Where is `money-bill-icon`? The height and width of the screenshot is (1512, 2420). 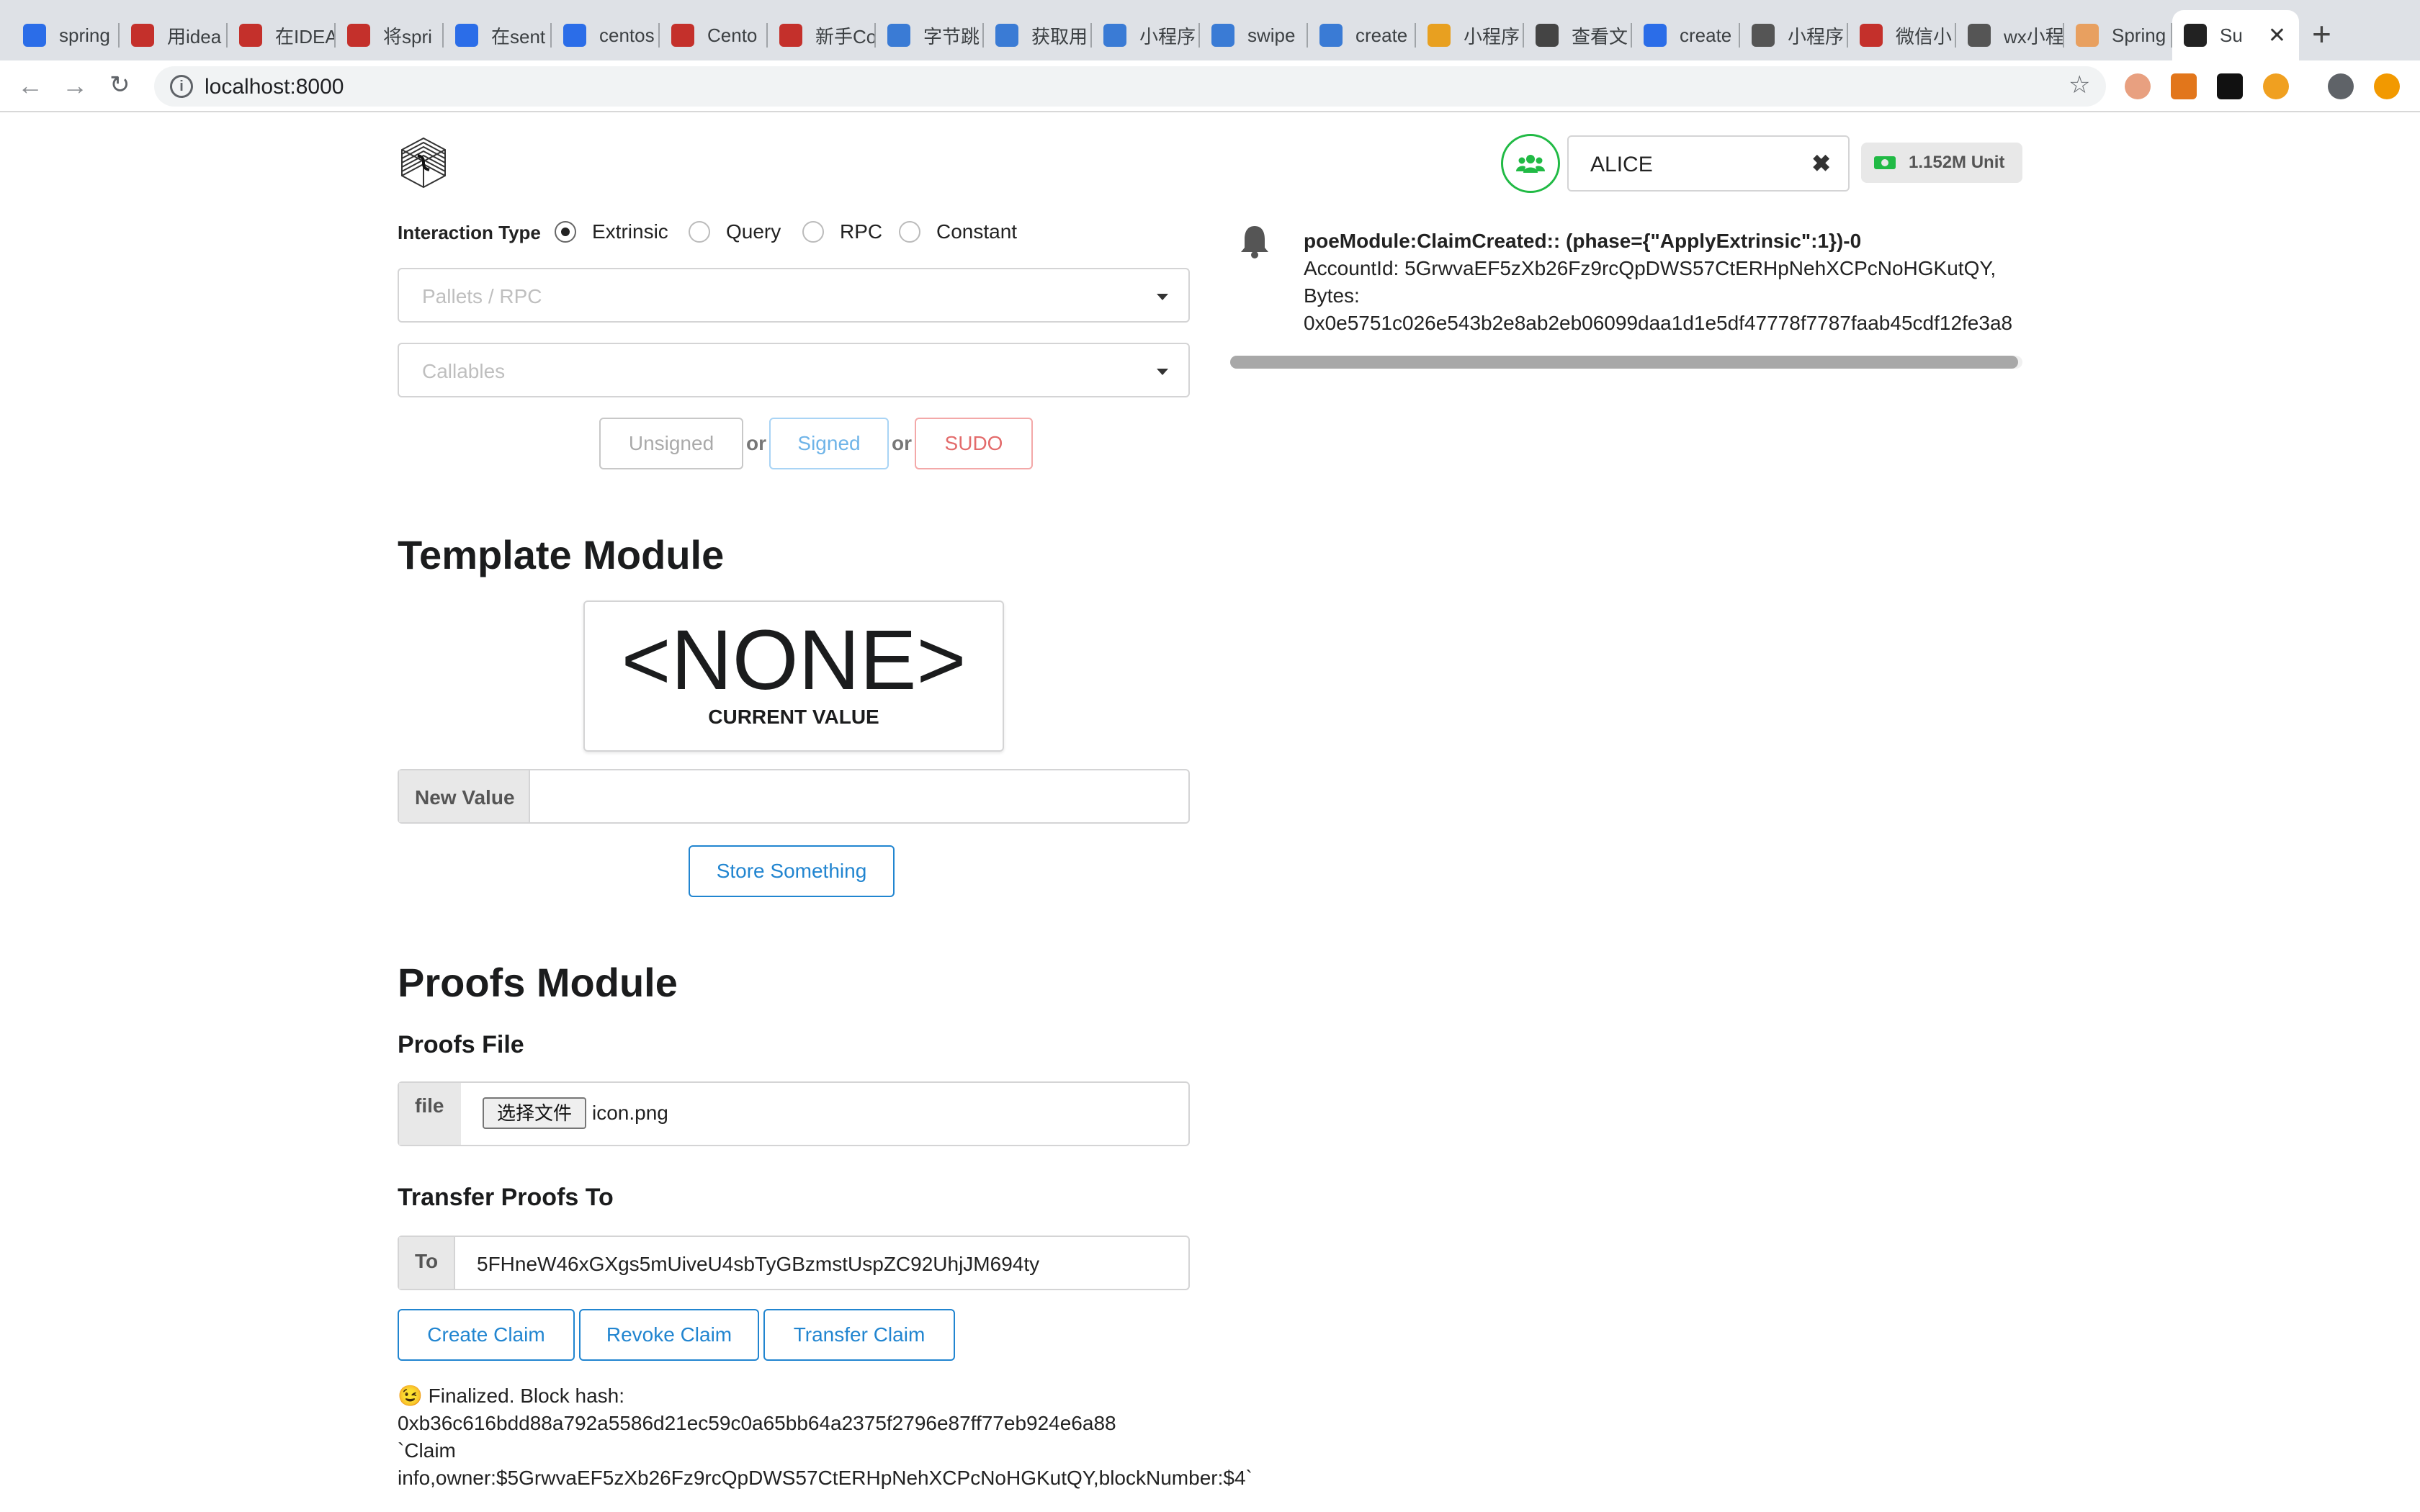 money-bill-icon is located at coordinates (1885, 162).